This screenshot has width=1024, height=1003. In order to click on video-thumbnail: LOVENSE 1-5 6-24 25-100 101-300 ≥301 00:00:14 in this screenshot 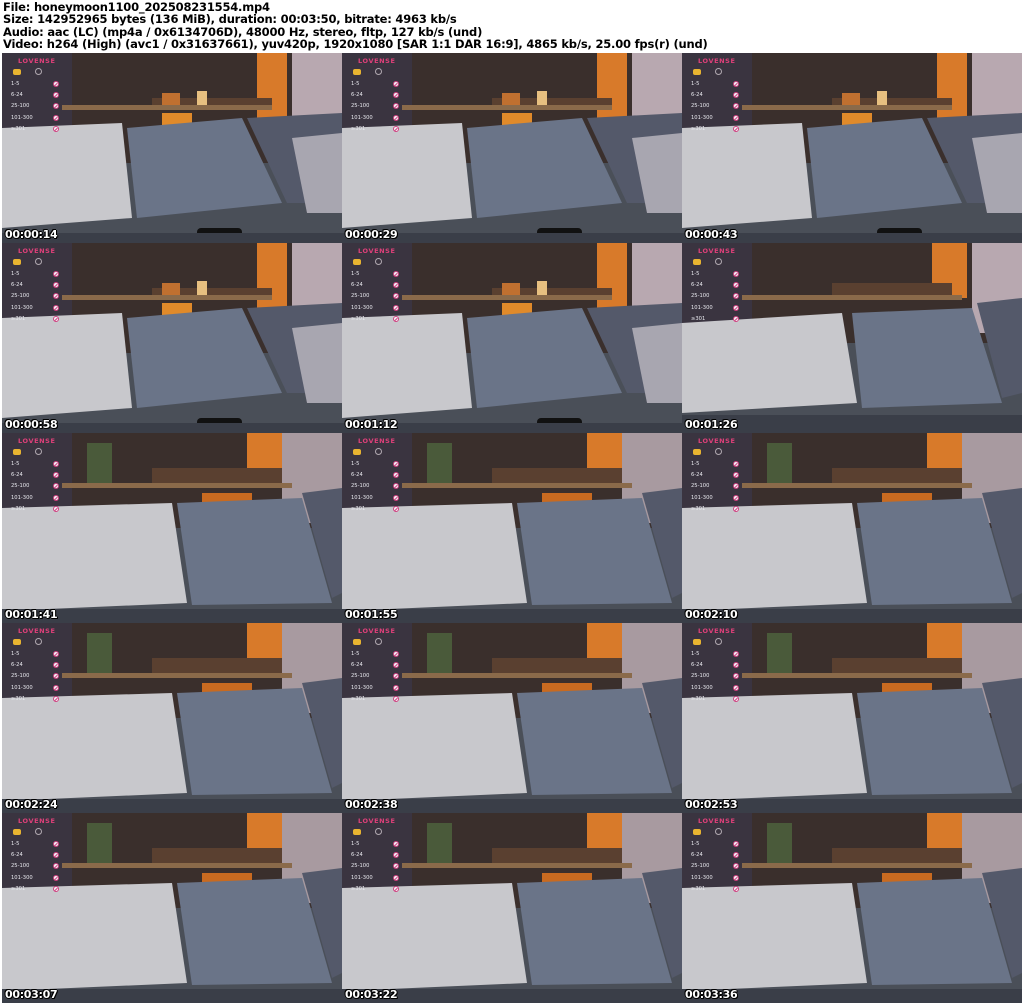, I will do `click(172, 148)`.